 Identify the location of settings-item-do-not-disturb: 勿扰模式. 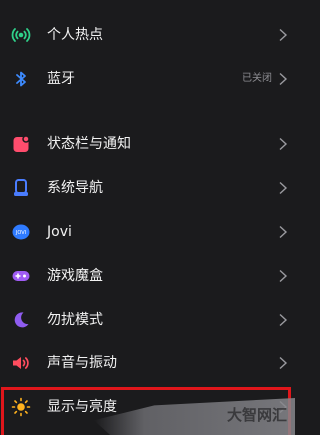
(147, 320).